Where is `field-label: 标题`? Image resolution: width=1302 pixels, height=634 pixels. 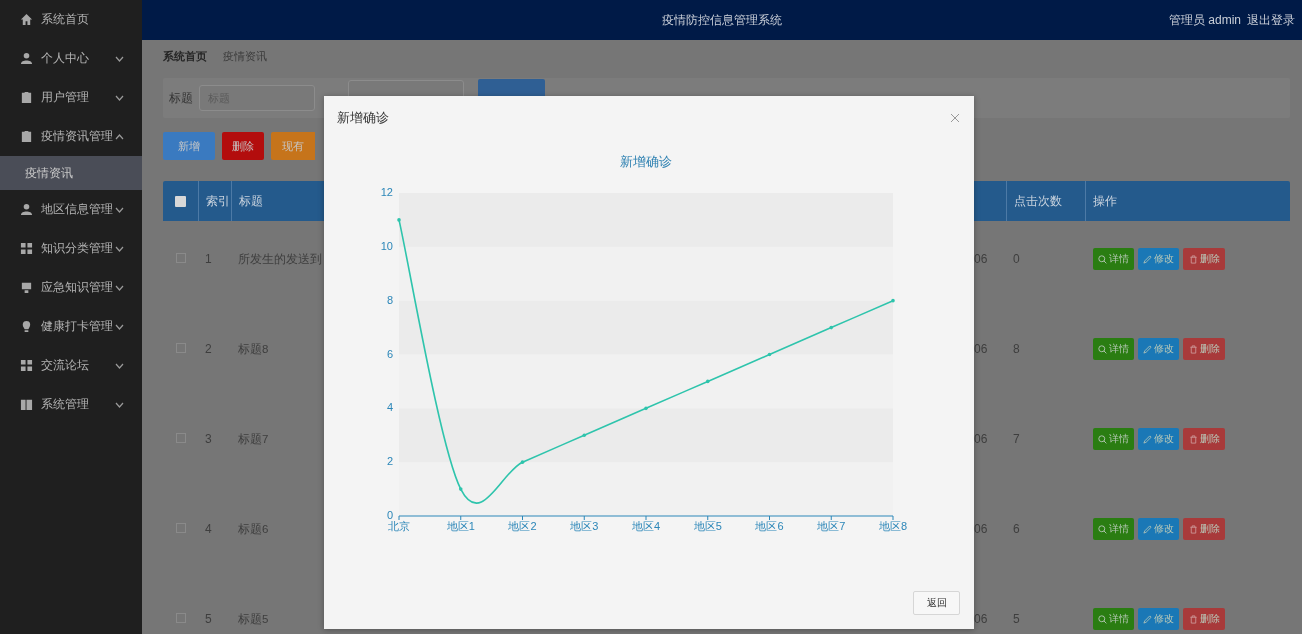 field-label: 标题 is located at coordinates (181, 98).